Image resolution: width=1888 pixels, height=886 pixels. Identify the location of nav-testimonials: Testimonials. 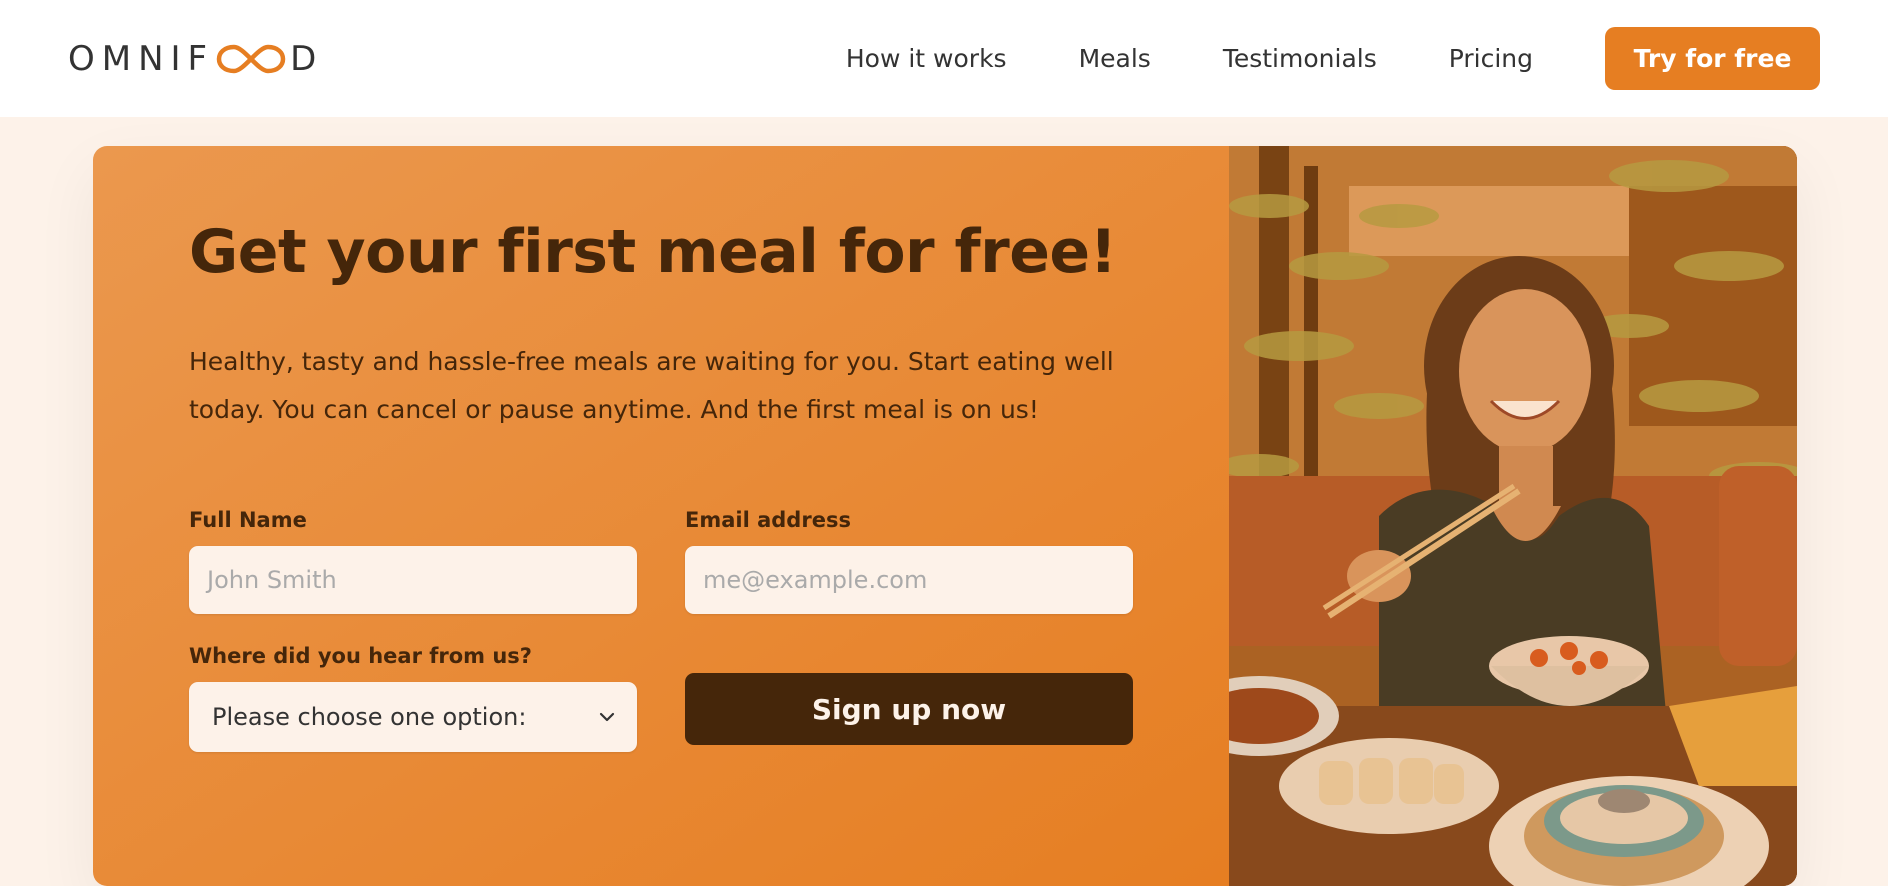
(1300, 58).